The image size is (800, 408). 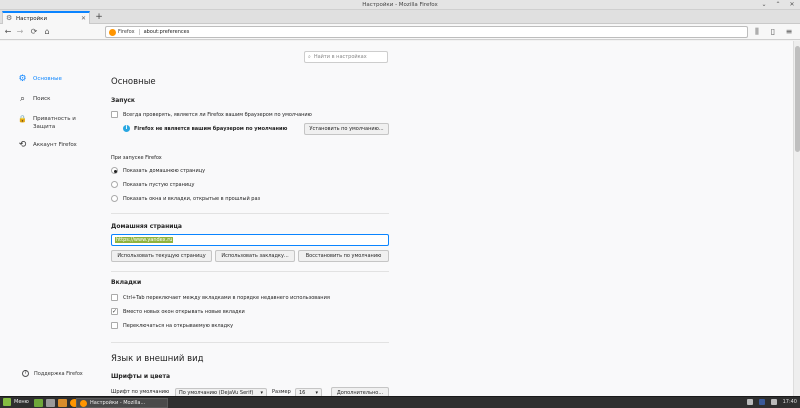 I want to click on system-tray: 17:40, so click(x=771, y=402).